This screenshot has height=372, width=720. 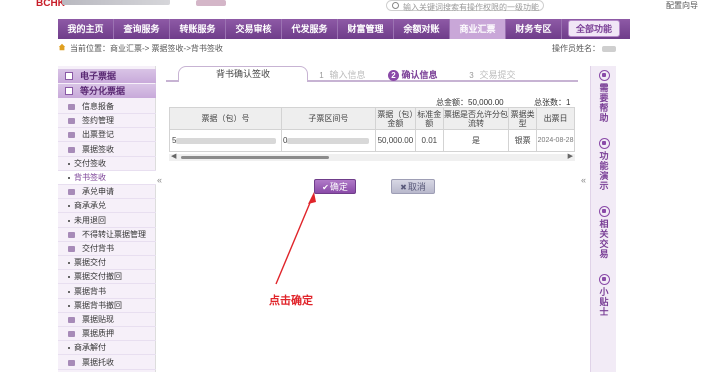 I want to click on search-input: 输入关键词搜索有操作权限的一级功能, so click(x=465, y=6).